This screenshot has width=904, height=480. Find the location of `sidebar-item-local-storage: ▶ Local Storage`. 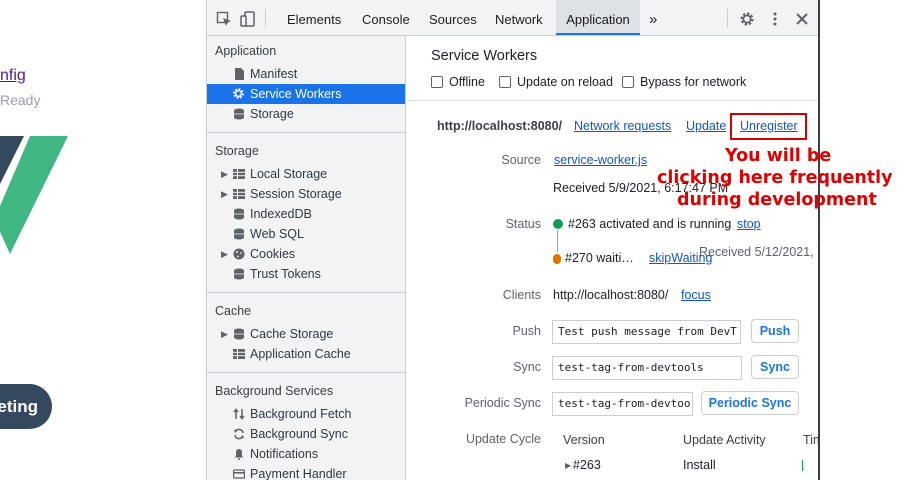

sidebar-item-local-storage: ▶ Local Storage is located at coordinates (306, 174).